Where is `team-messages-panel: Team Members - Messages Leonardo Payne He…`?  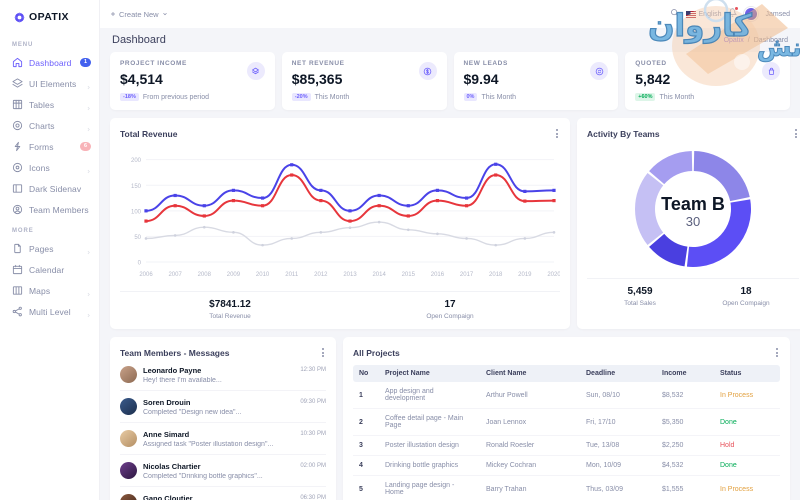 team-messages-panel: Team Members - Messages Leonardo Payne He… is located at coordinates (223, 418).